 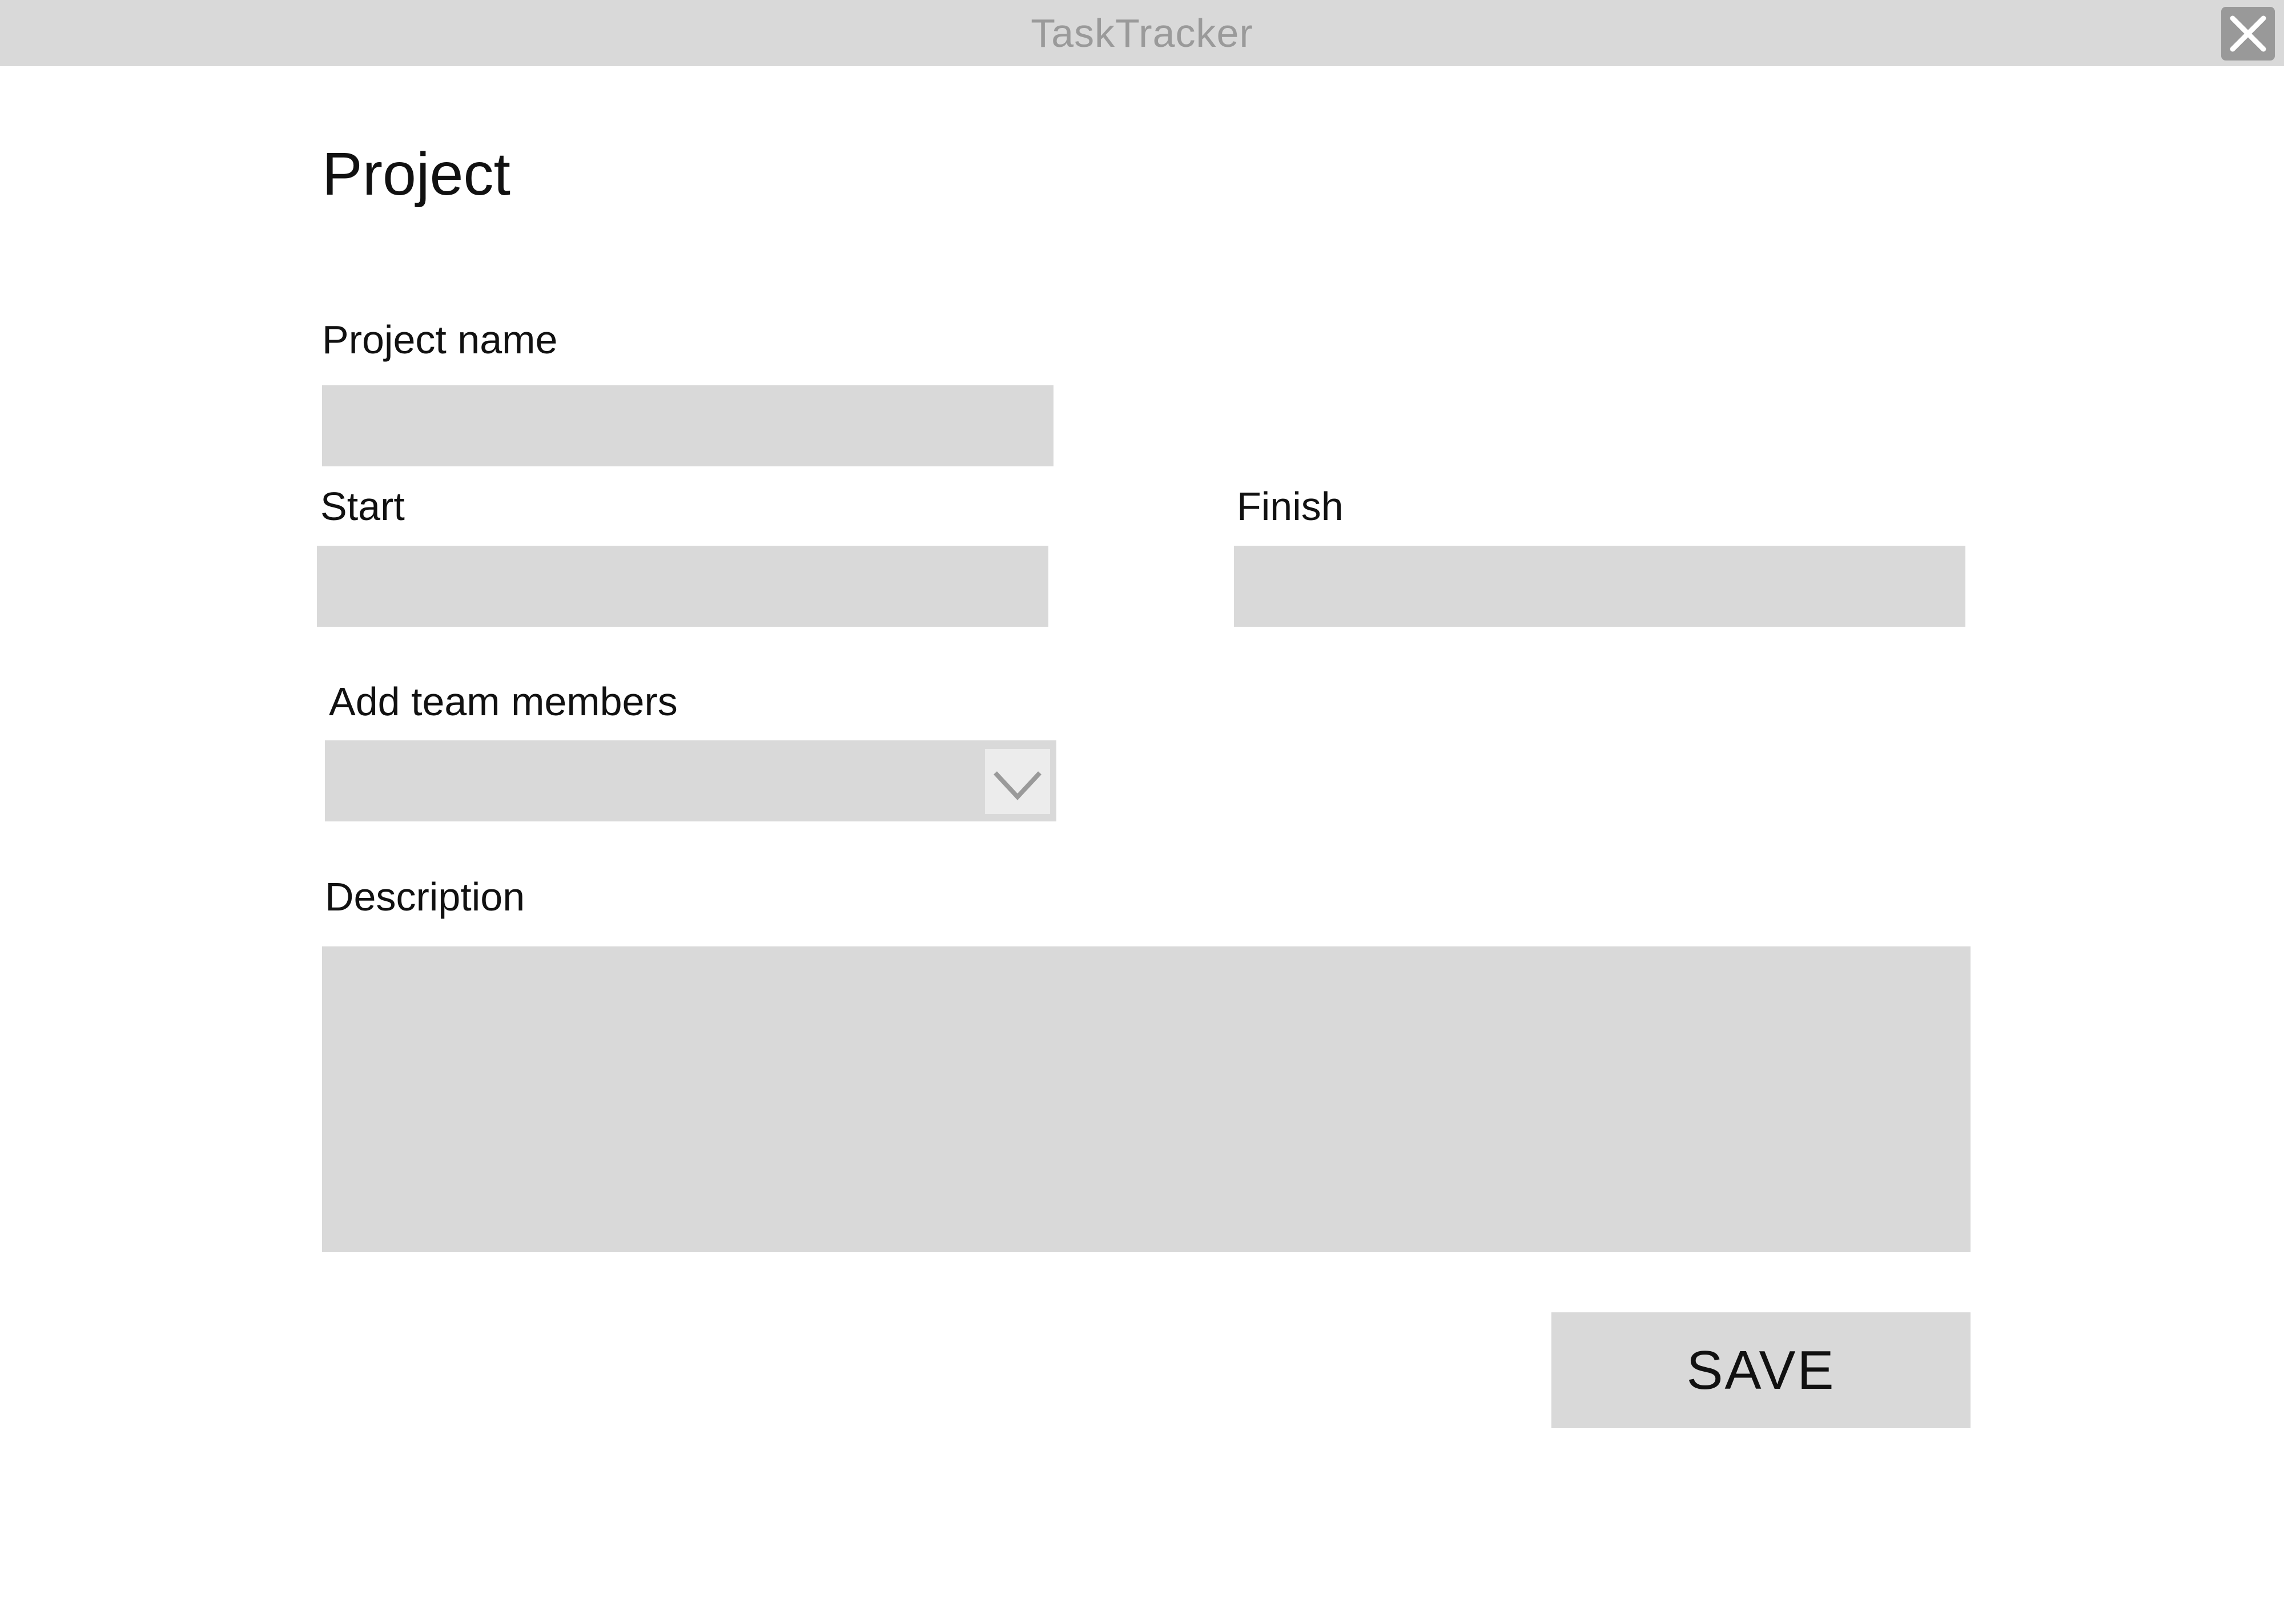 I want to click on close-button, so click(x=2248, y=34).